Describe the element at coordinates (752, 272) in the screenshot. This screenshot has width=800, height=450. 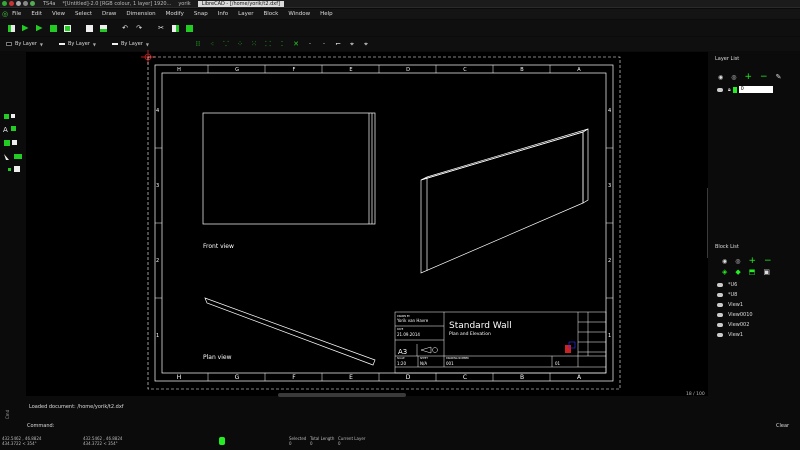
I see `insert-block-icon: ⬒` at that location.